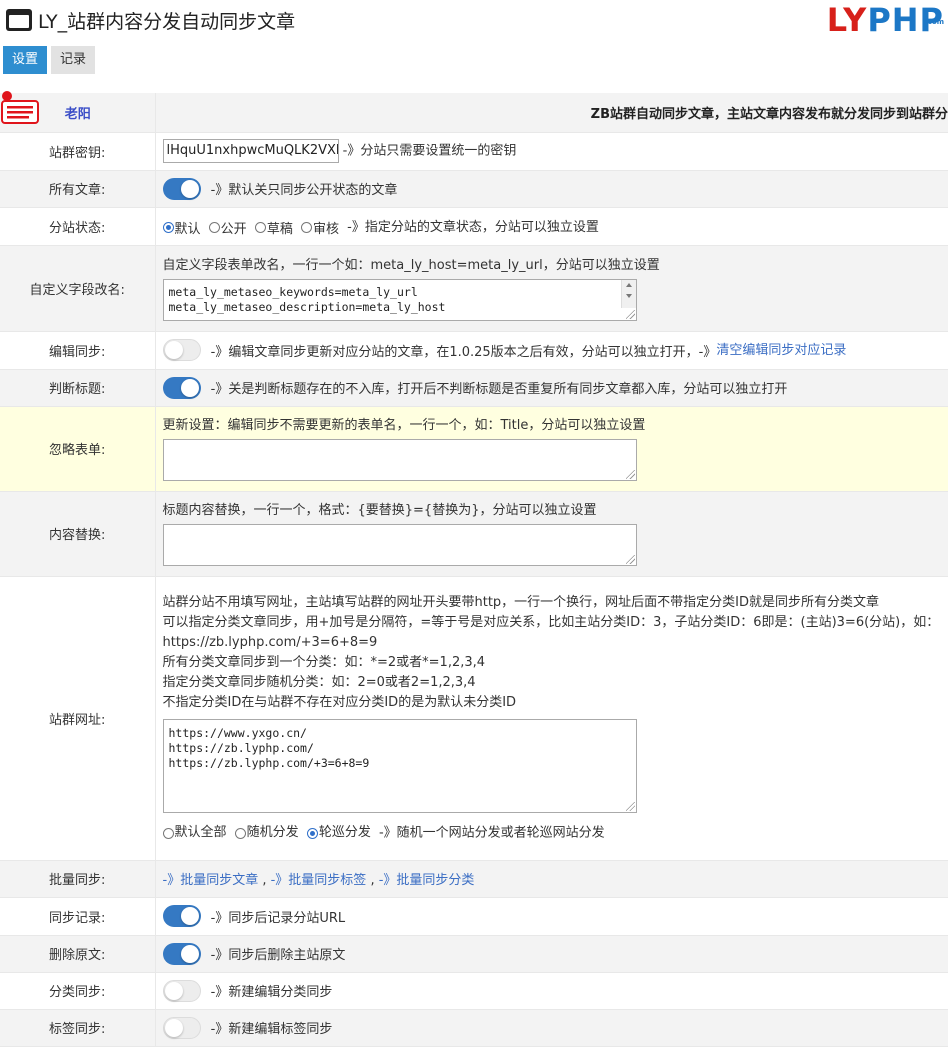 This screenshot has width=948, height=1047. I want to click on row-branch-status: 分站状态: 默认 公开 草稿 审核 -》指定分站的文章状态，分站可以独立设置, so click(474, 226).